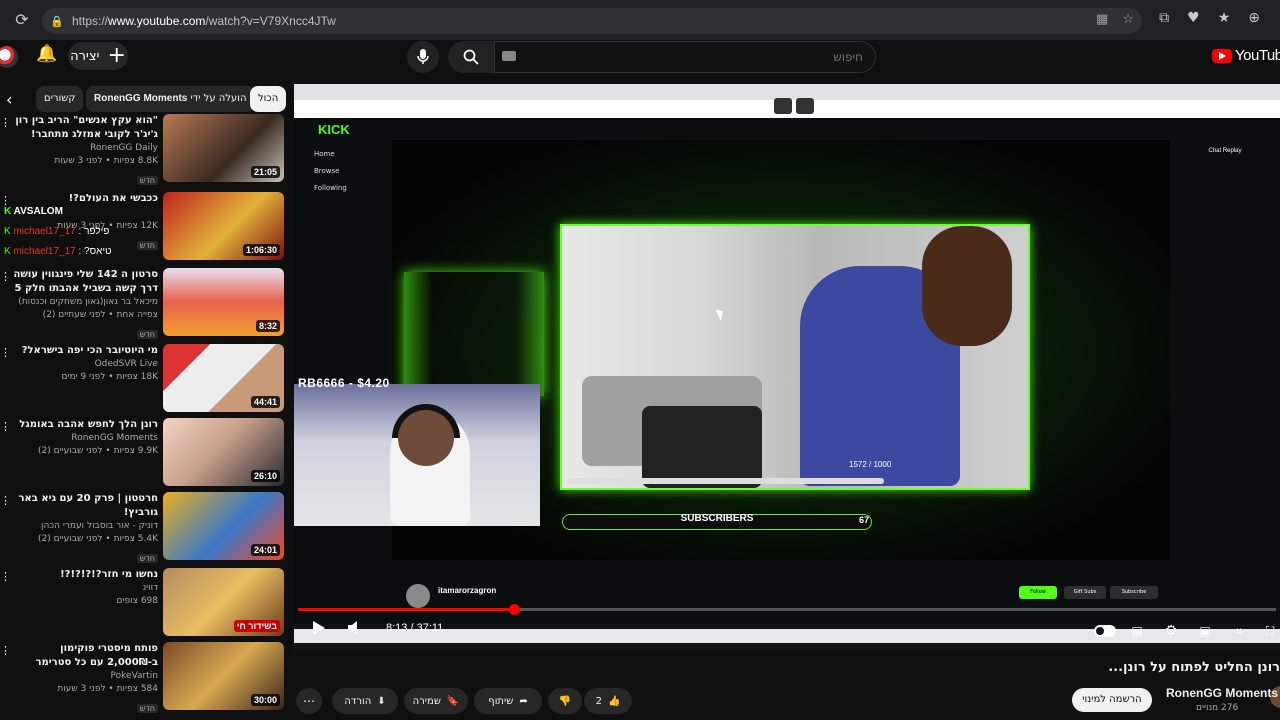 The width and height of the screenshot is (1280, 720). What do you see at coordinates (1224, 18) in the screenshot?
I see `favorites-icon: ★` at bounding box center [1224, 18].